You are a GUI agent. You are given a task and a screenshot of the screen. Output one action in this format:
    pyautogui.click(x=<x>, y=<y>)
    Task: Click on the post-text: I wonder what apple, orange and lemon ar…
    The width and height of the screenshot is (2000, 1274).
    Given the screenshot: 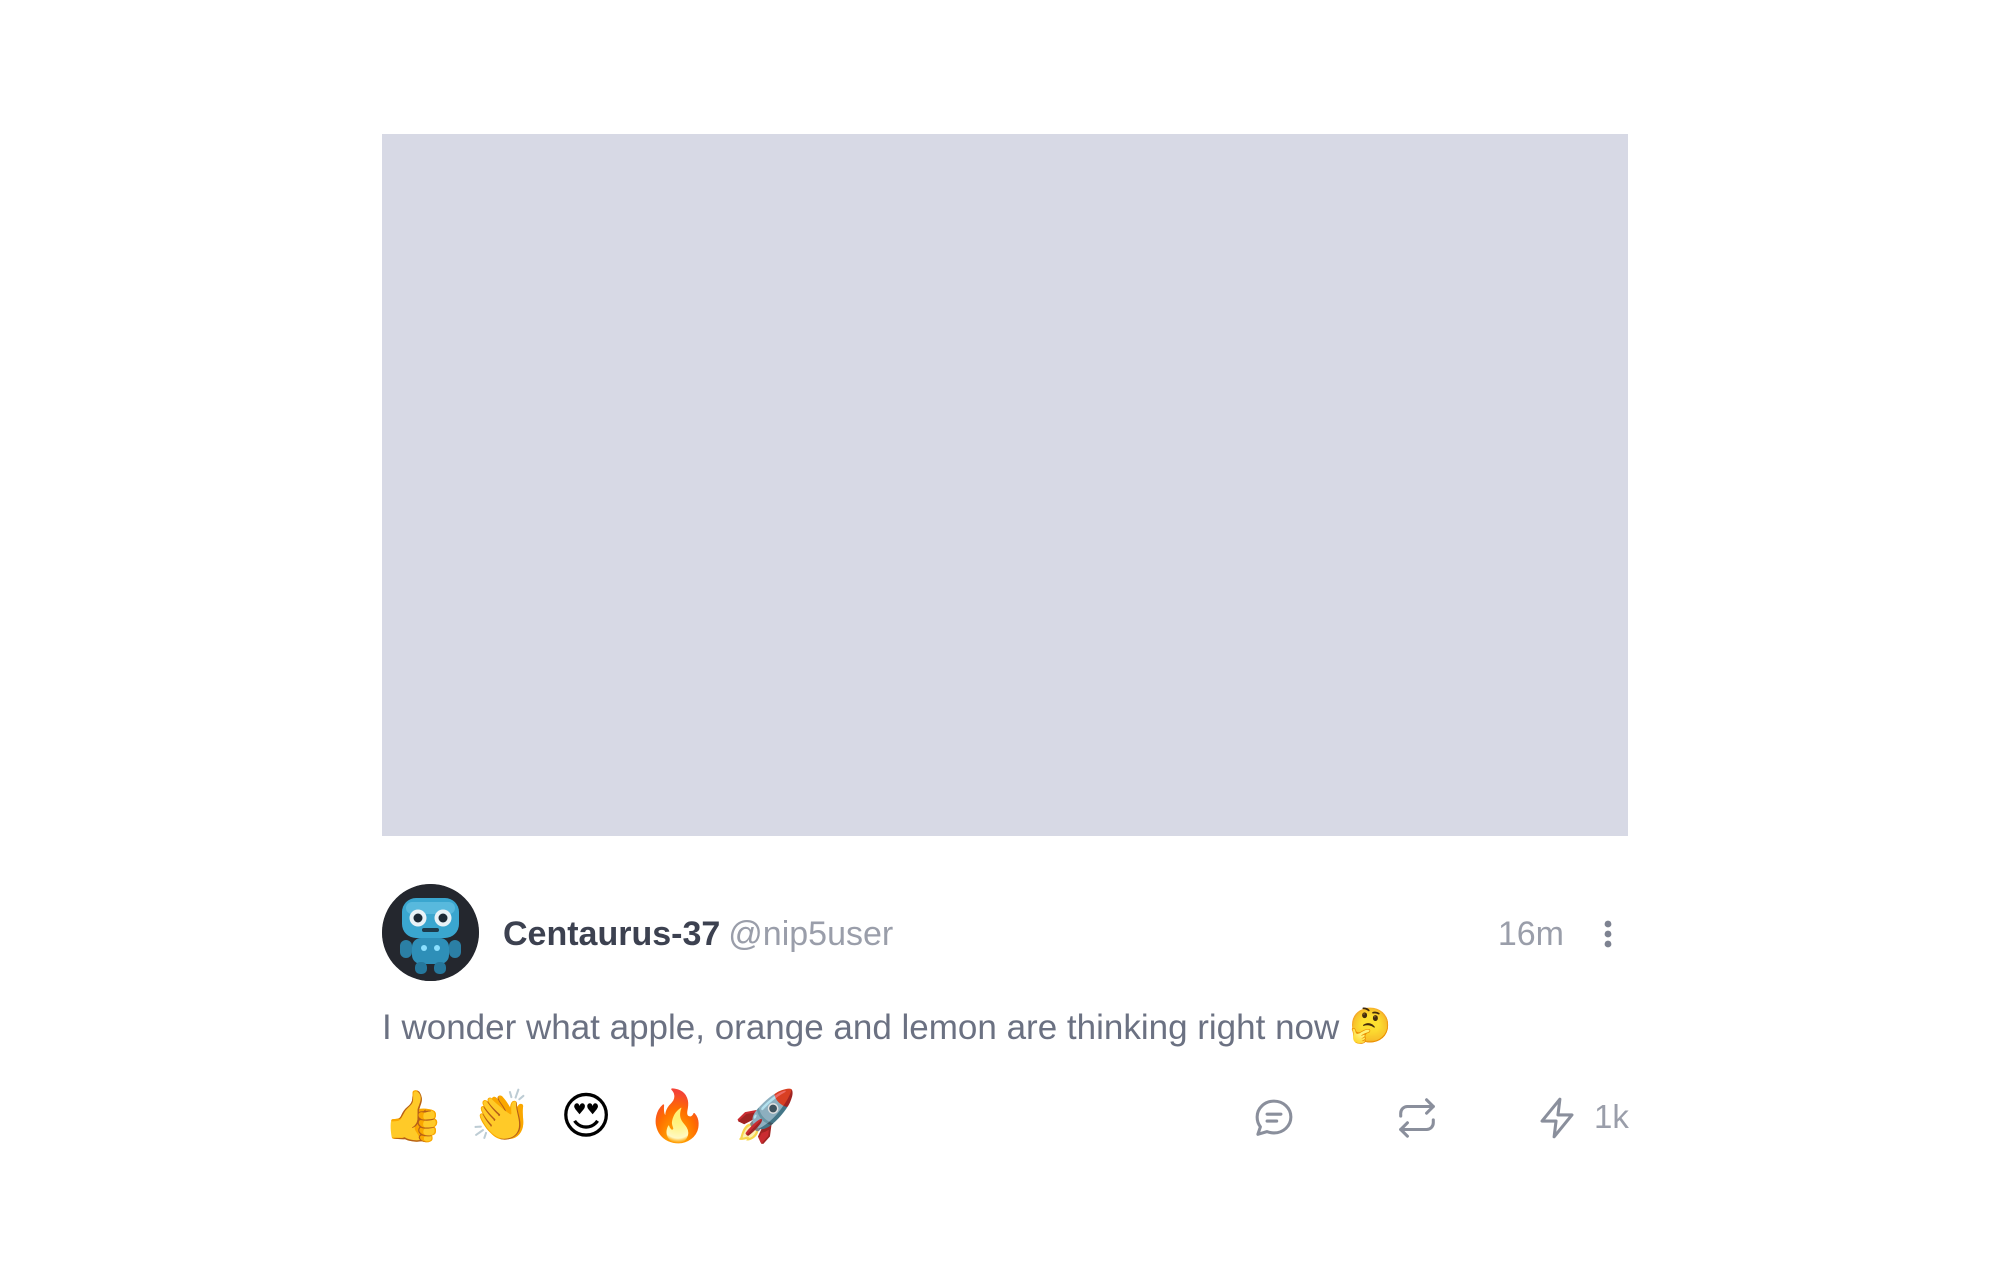 What is the action you would take?
    pyautogui.click(x=861, y=1027)
    